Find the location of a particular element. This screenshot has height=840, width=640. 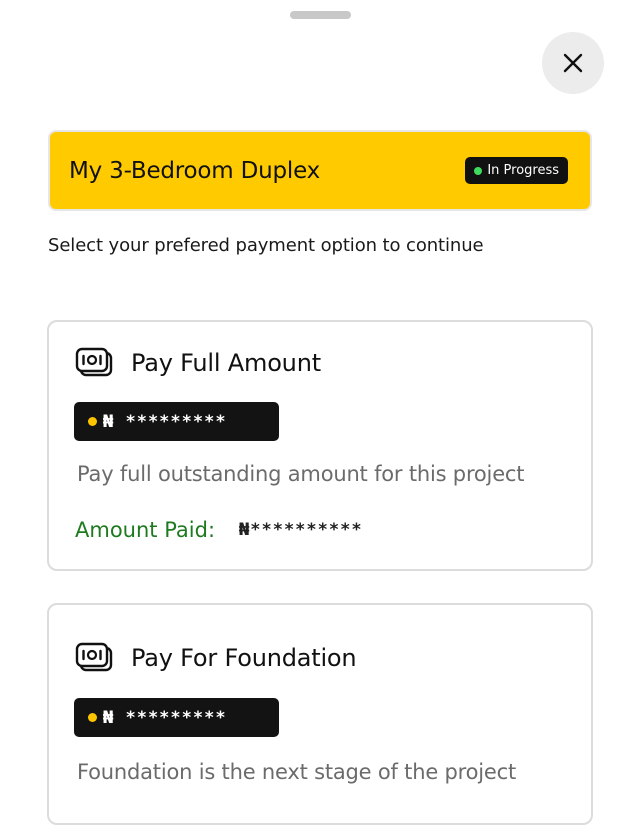

close-icon is located at coordinates (573, 63).